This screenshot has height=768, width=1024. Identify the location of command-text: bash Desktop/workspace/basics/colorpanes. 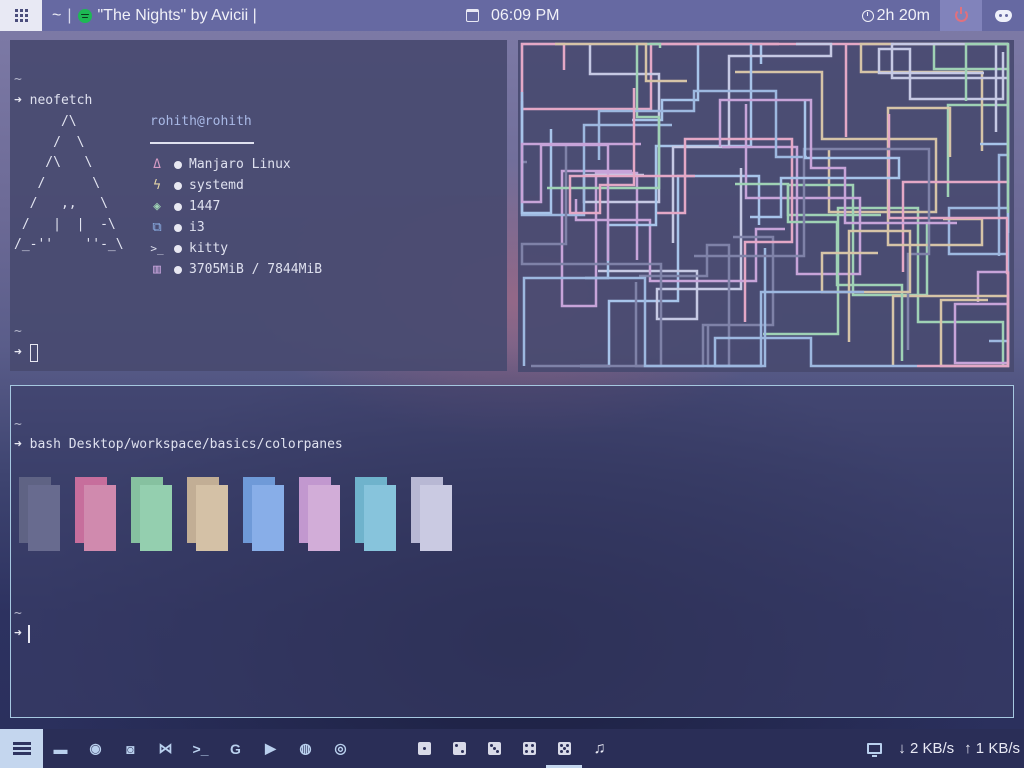
(186, 444).